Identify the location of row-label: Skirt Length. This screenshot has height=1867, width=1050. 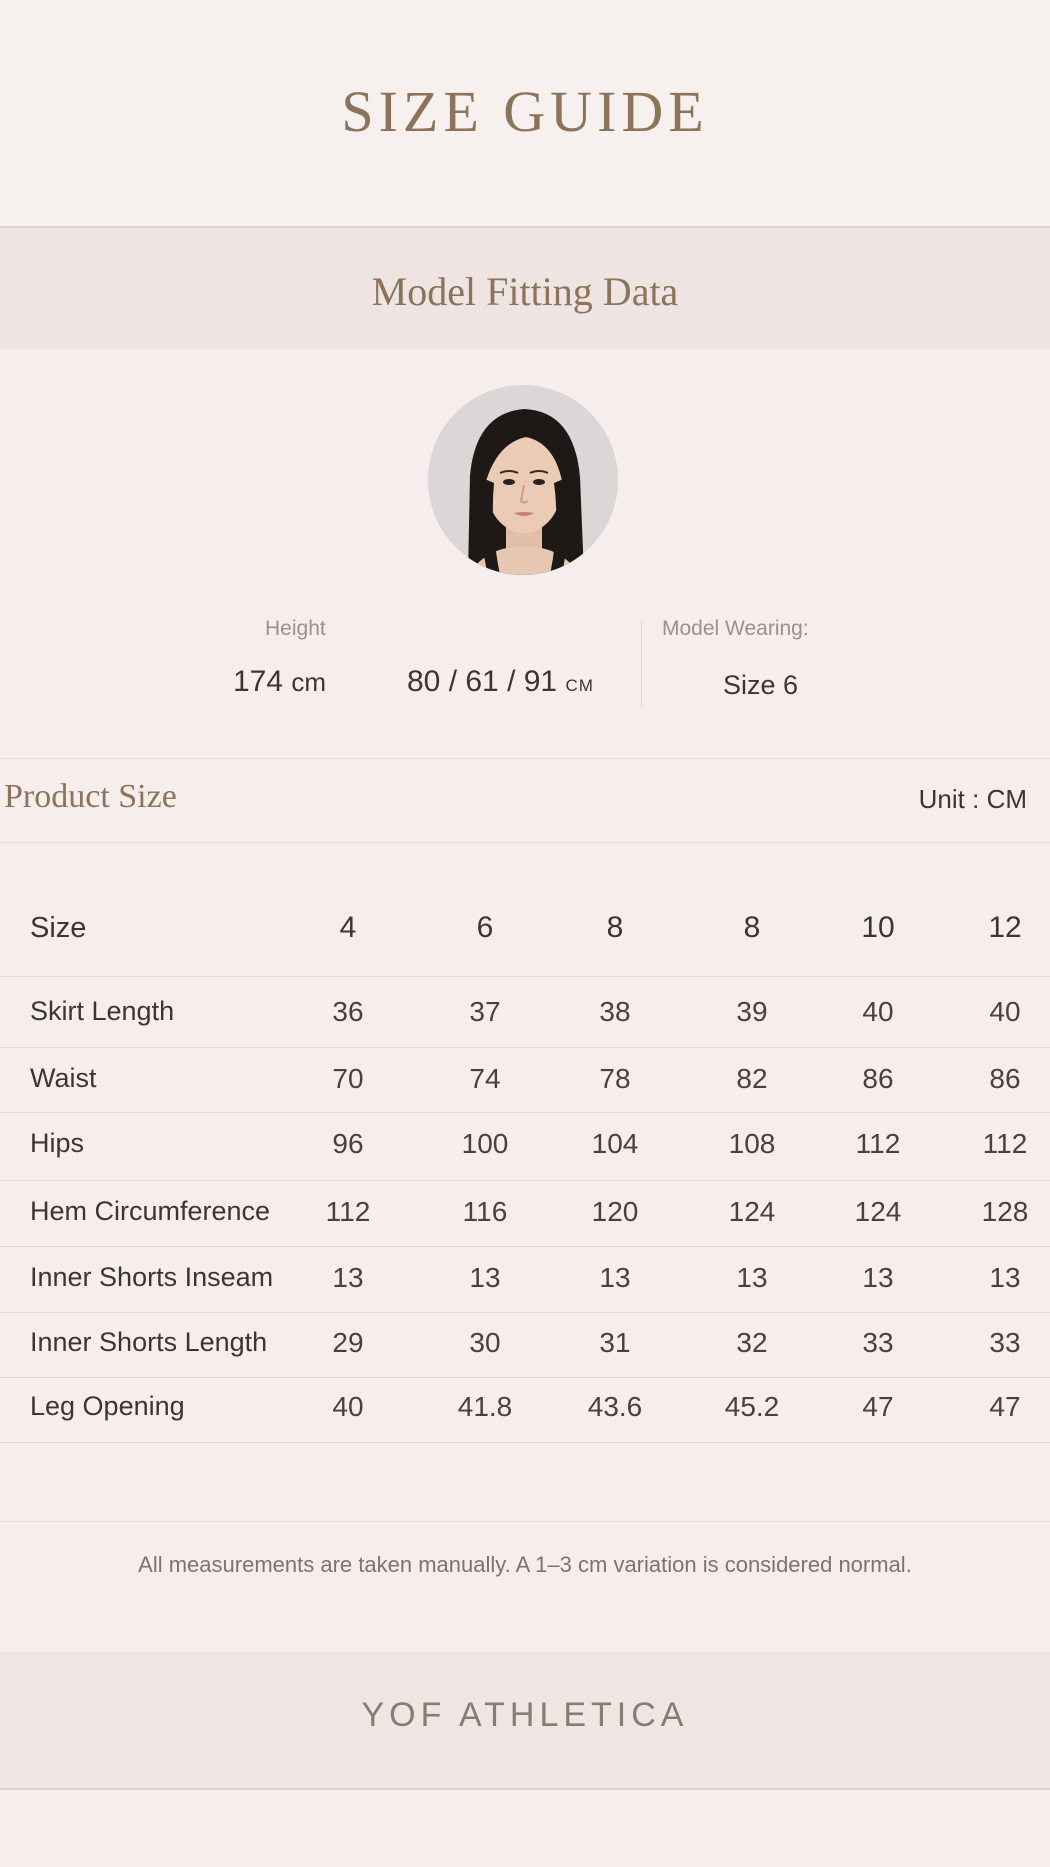
(102, 1011).